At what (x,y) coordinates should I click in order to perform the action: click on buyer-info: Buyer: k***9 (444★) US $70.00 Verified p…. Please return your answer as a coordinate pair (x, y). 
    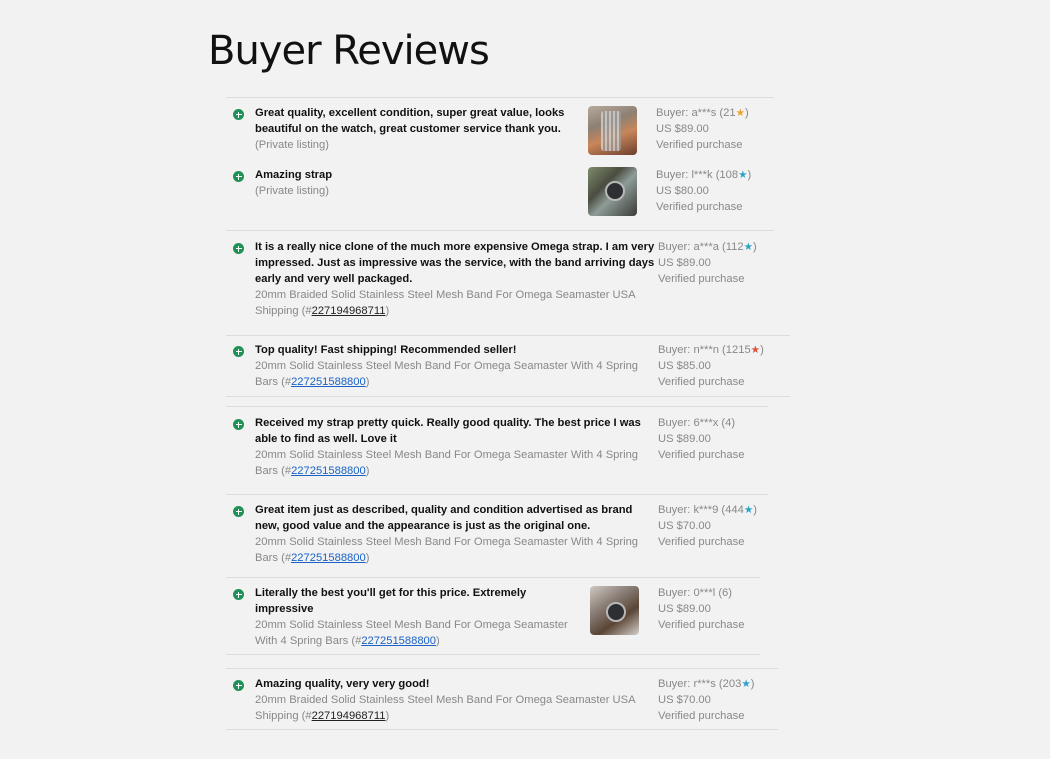
    Looking at the image, I should click on (707, 526).